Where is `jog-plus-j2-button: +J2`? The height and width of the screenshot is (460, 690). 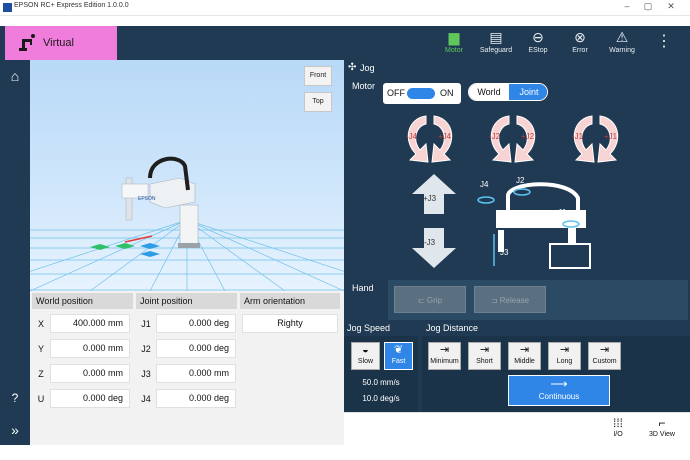 jog-plus-j2-button: +J2 is located at coordinates (527, 136).